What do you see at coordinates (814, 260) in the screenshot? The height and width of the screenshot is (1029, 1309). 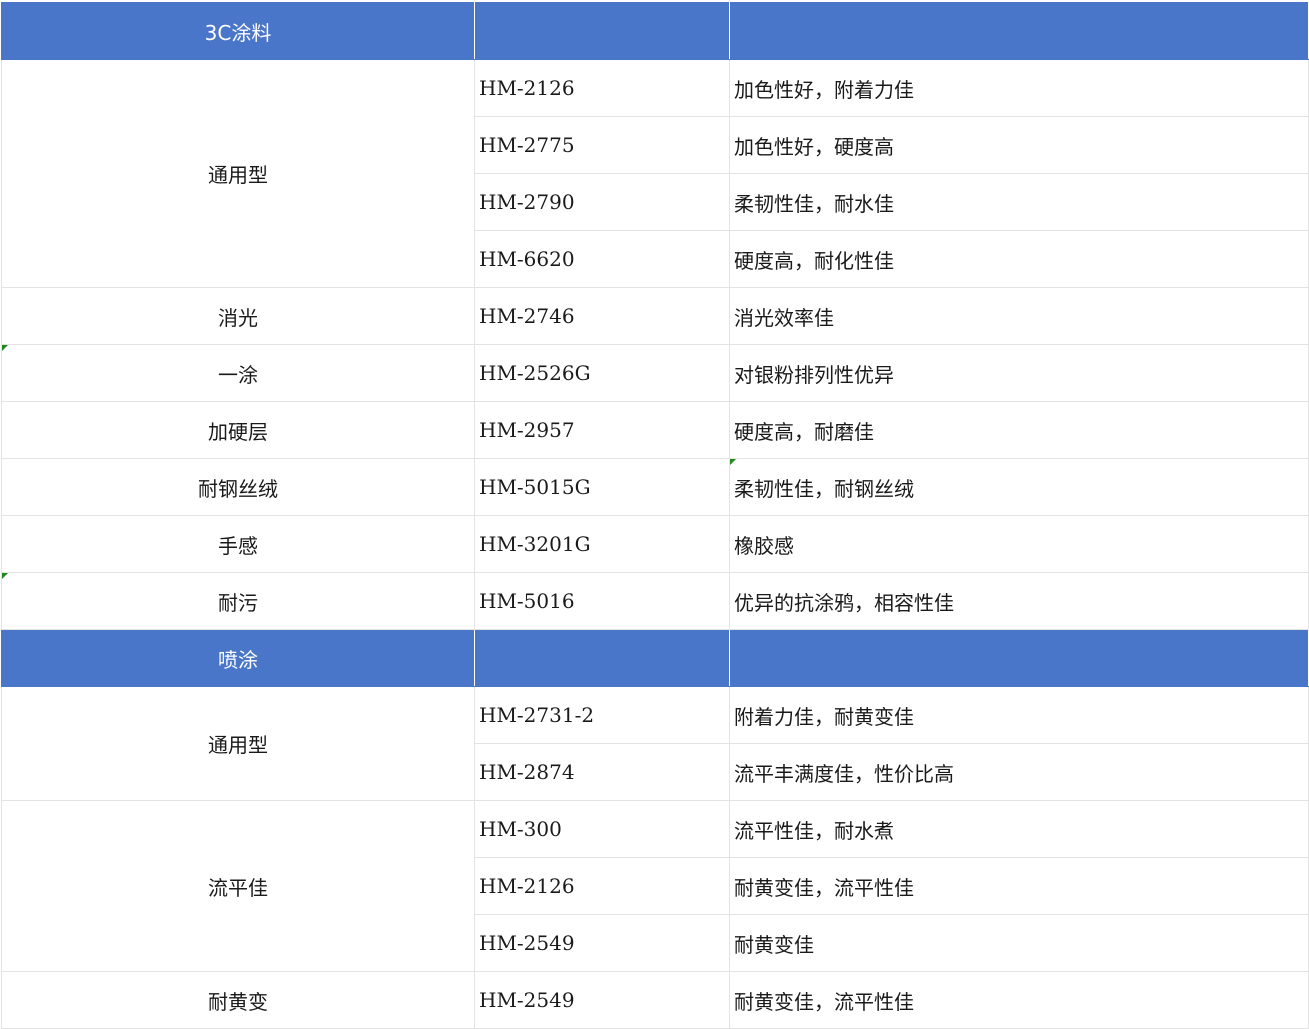 I see `description-text: 硬度高，耐化性佳` at bounding box center [814, 260].